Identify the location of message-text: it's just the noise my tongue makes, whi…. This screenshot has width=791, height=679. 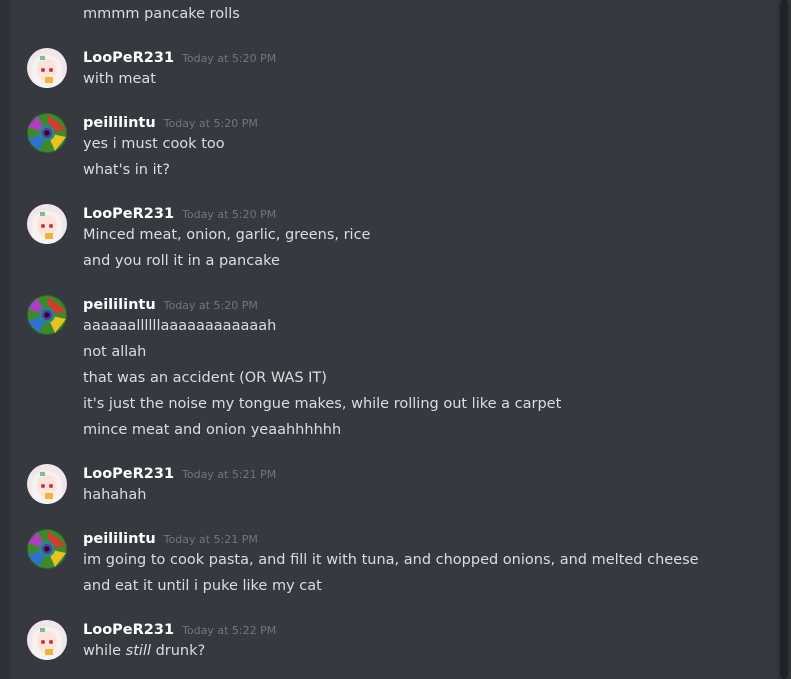
(322, 404).